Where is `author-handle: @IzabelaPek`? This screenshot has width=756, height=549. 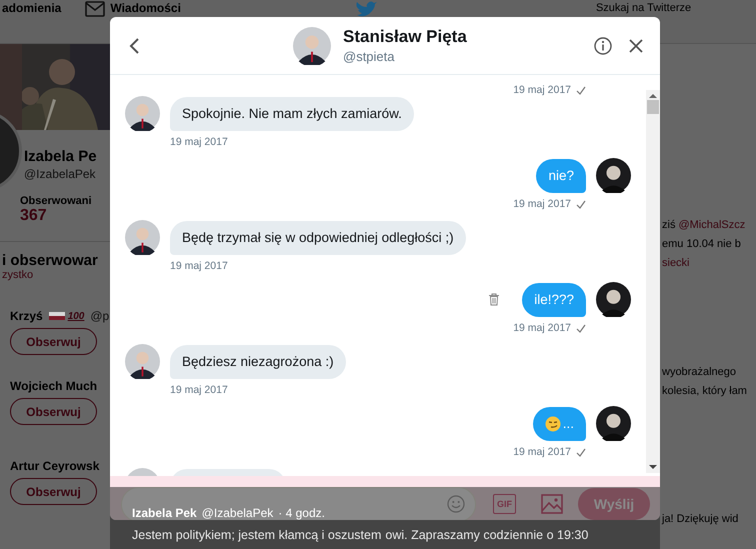 author-handle: @IzabelaPek is located at coordinates (238, 513).